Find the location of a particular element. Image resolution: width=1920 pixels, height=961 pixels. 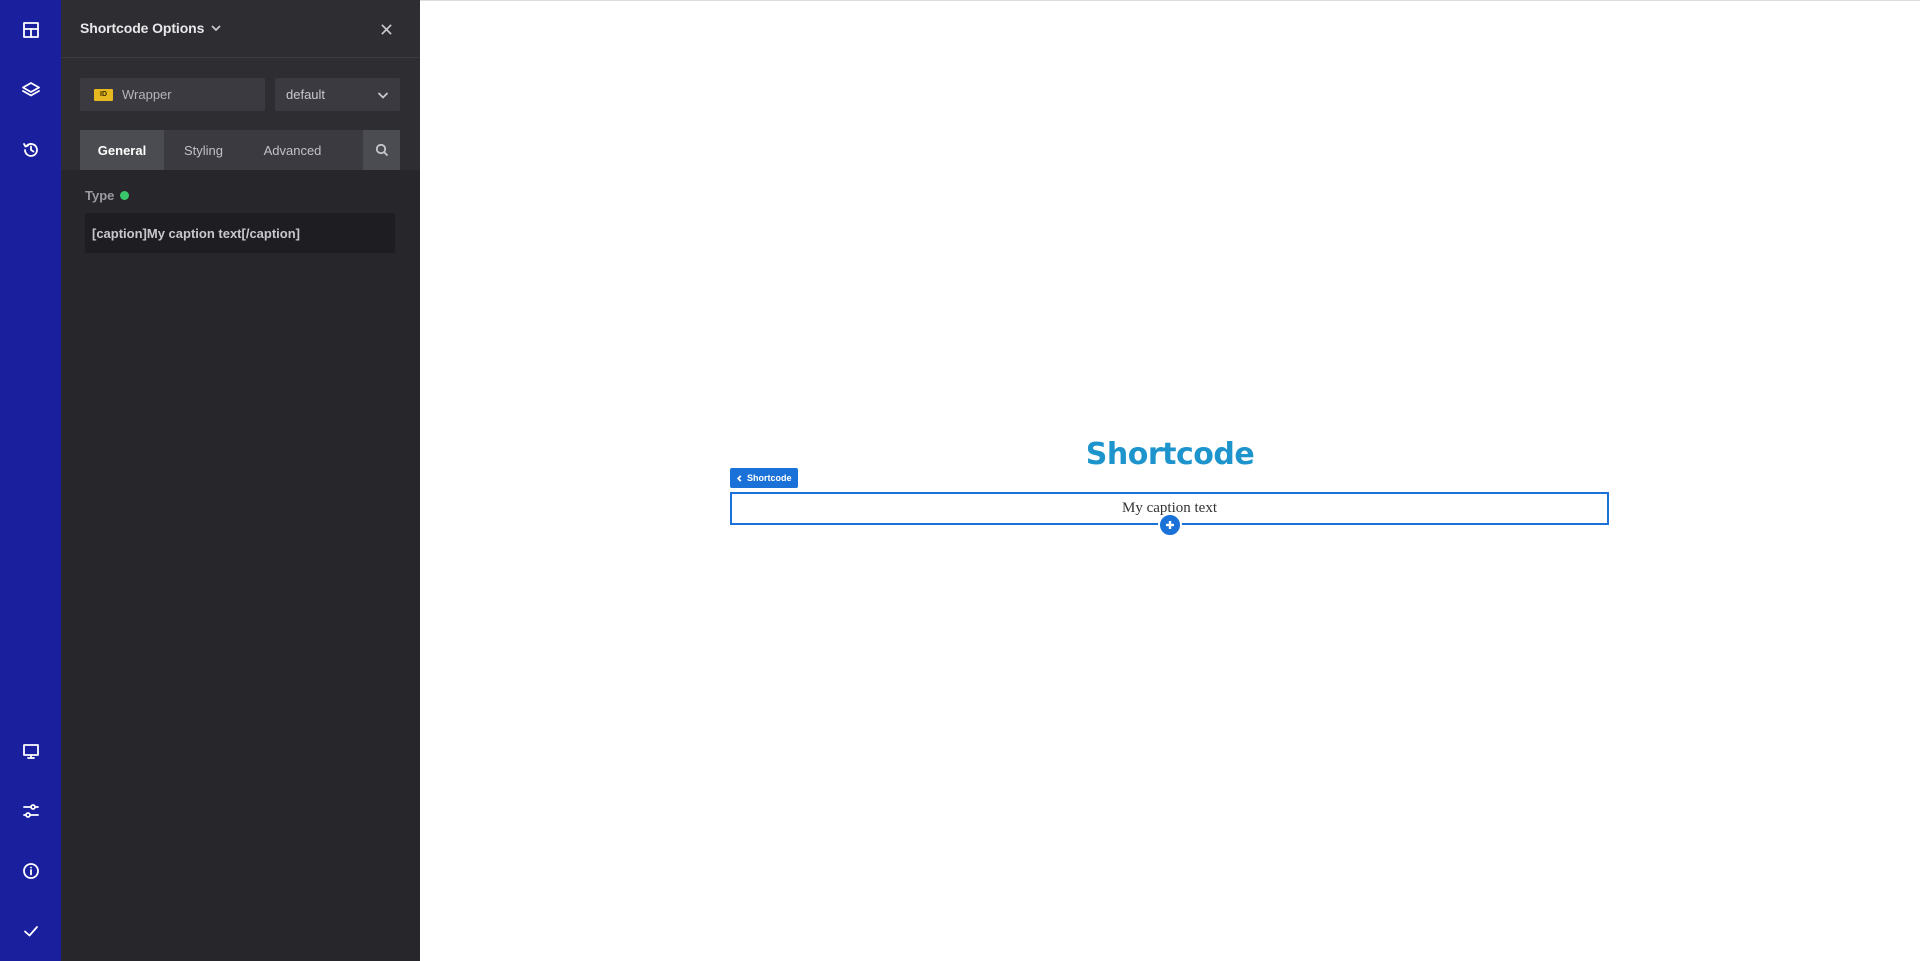

tab-advanced: Advanced is located at coordinates (292, 150).